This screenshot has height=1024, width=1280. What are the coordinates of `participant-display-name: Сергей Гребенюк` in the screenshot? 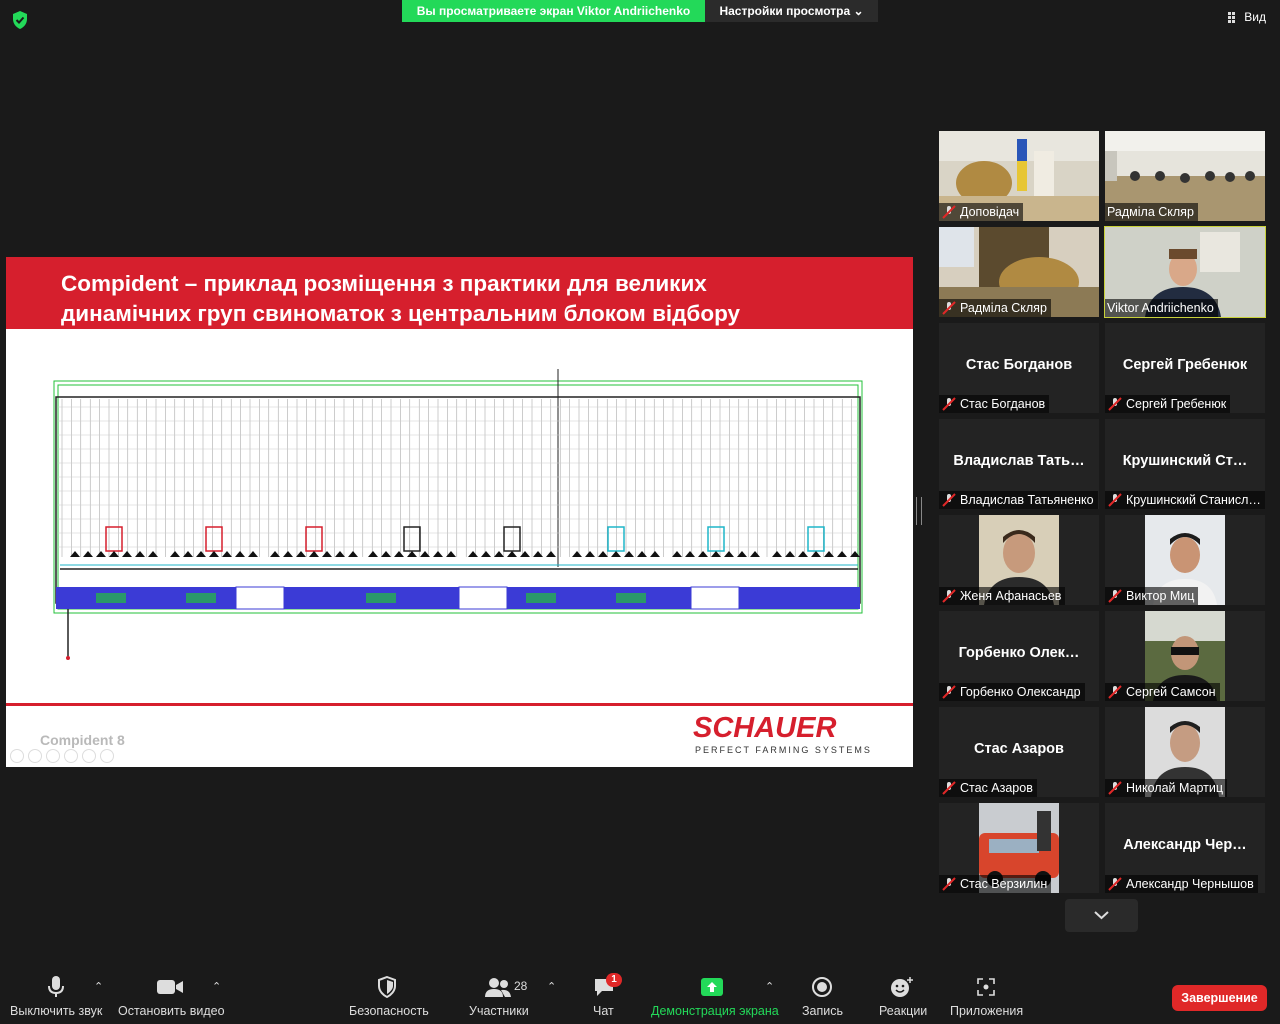 It's located at (1185, 365).